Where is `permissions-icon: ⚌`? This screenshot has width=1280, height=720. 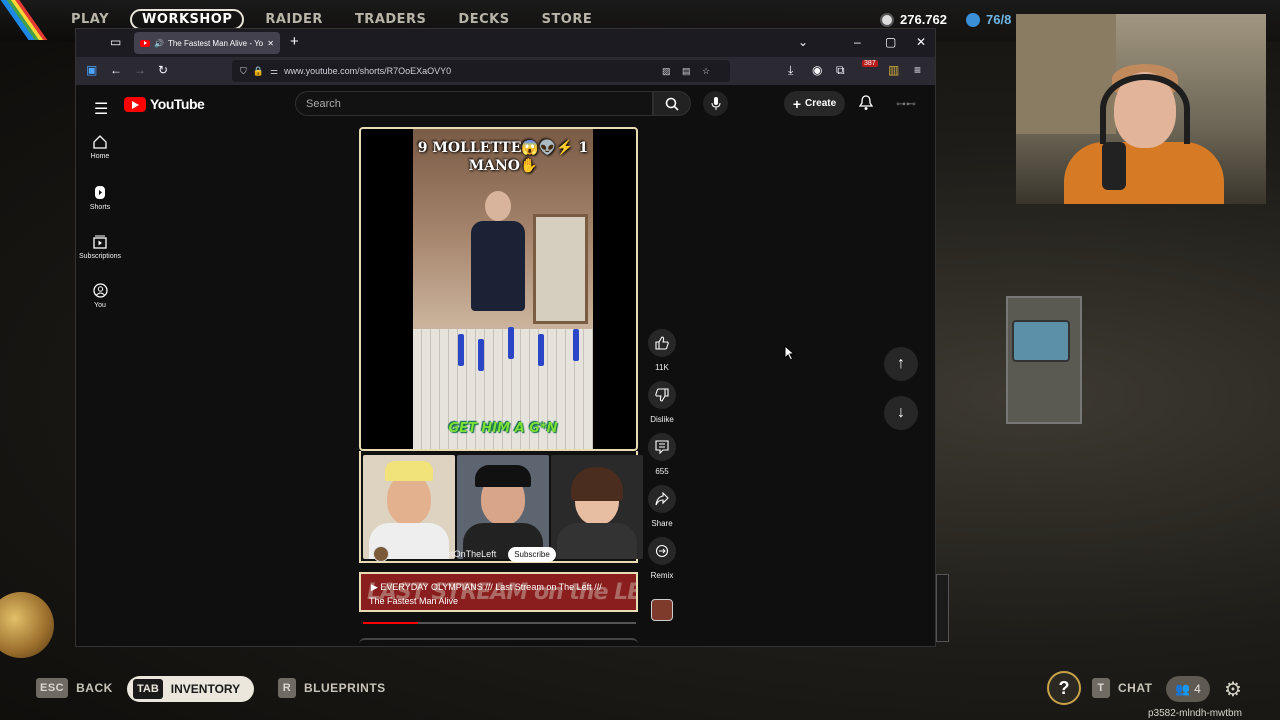
permissions-icon: ⚌ is located at coordinates (274, 71).